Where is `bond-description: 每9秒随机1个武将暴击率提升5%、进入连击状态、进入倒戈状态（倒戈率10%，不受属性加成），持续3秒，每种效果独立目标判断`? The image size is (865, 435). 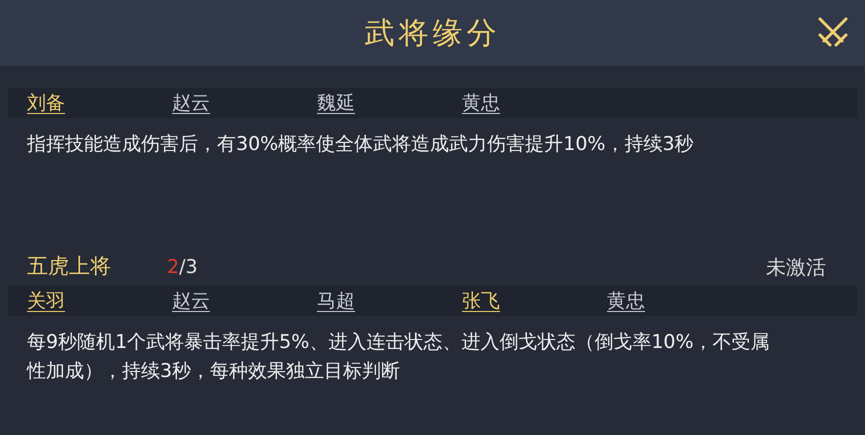
bond-description: 每9秒随机1个武将暴击率提升5%、进入连击状态、进入倒戈状态（倒戈率10%，不受属性加成），持续3秒，每种效果独立目标判断 is located at coordinates (398, 357).